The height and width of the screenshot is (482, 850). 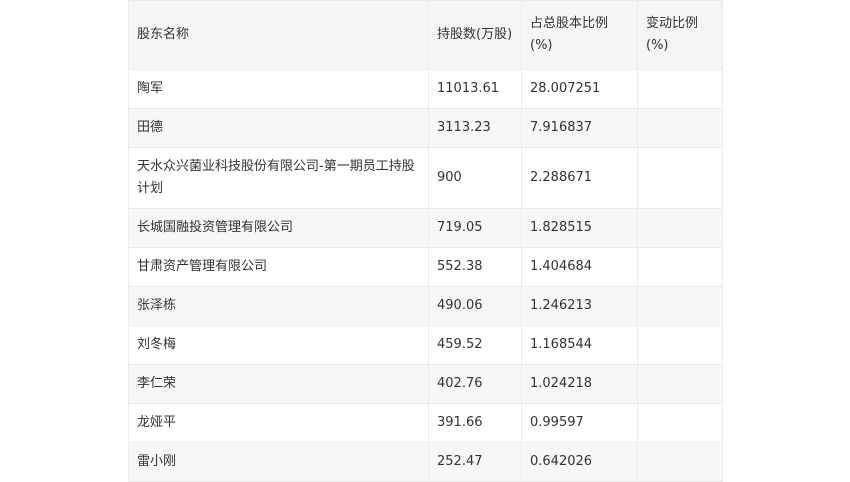 I want to click on table-row: 天水众兴菌业科技股份有限公司-第一期员工持股计划 900 2.288671, so click(x=425, y=178).